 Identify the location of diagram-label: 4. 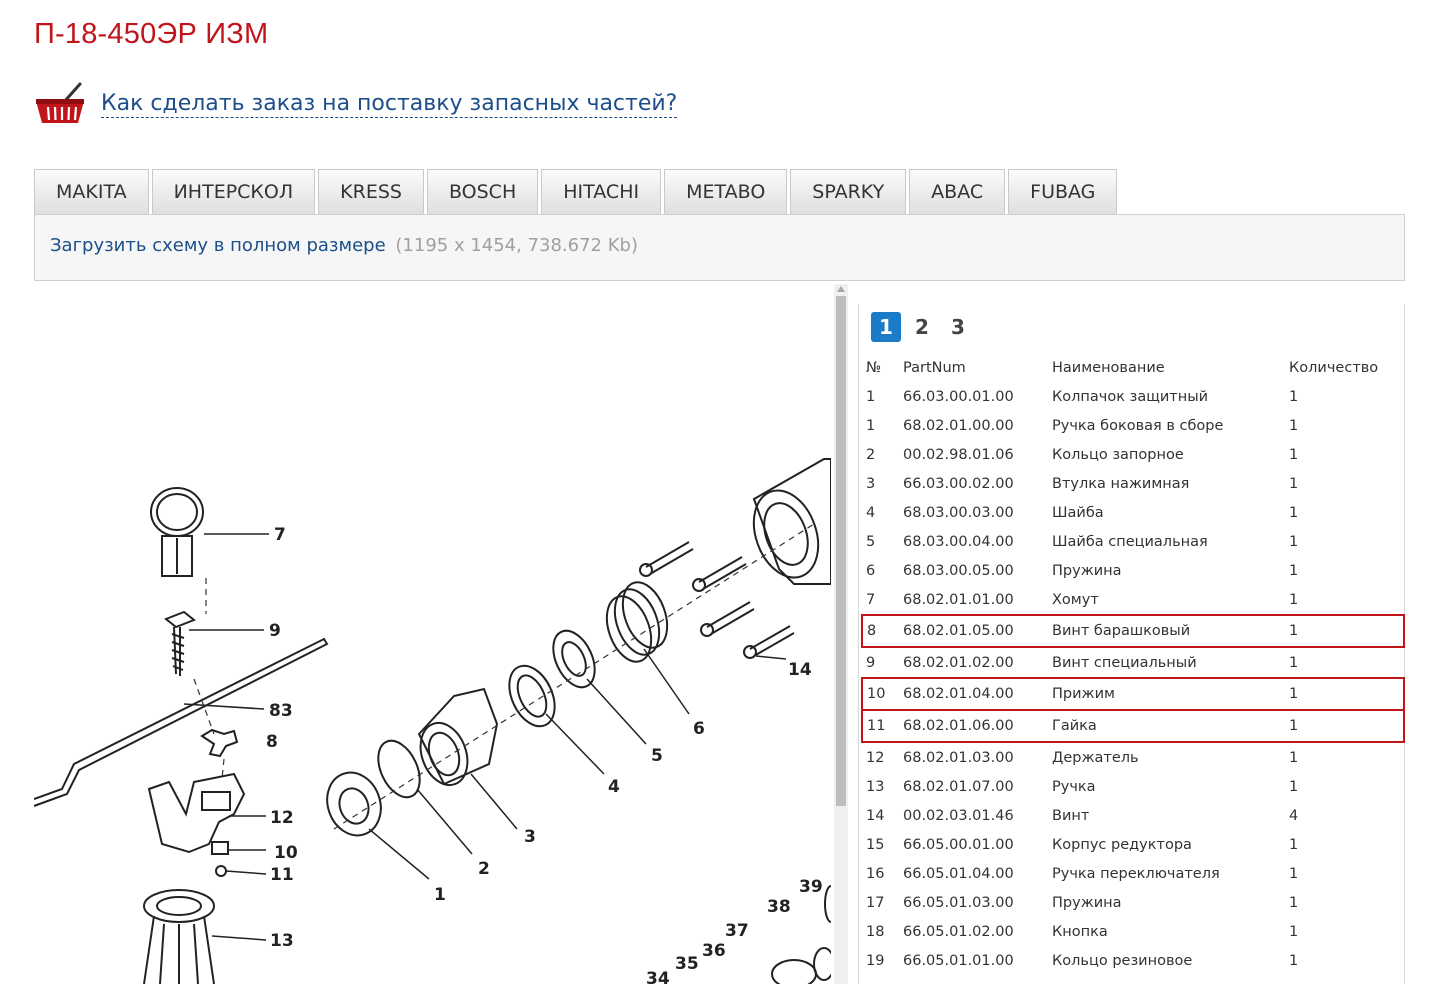
(614, 787).